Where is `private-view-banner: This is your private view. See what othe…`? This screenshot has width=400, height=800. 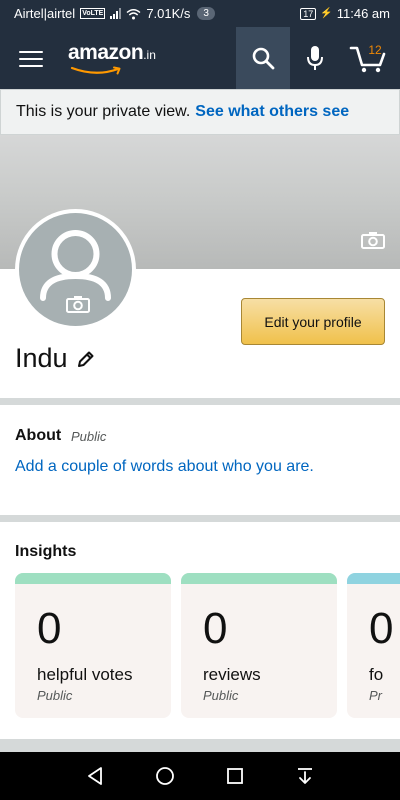 private-view-banner: This is your private view. See what othe… is located at coordinates (200, 112).